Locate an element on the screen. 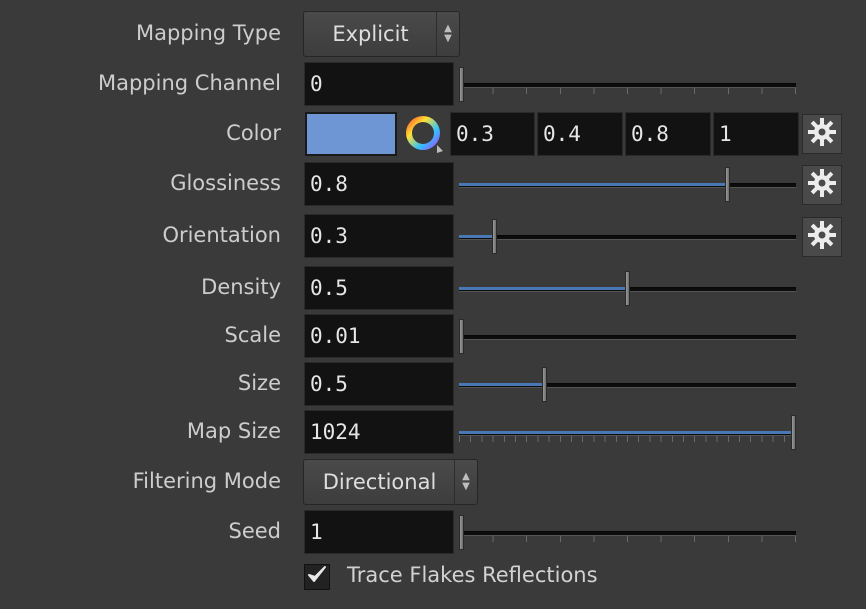 The width and height of the screenshot is (866, 609). color-a-field: 1 is located at coordinates (756, 134).